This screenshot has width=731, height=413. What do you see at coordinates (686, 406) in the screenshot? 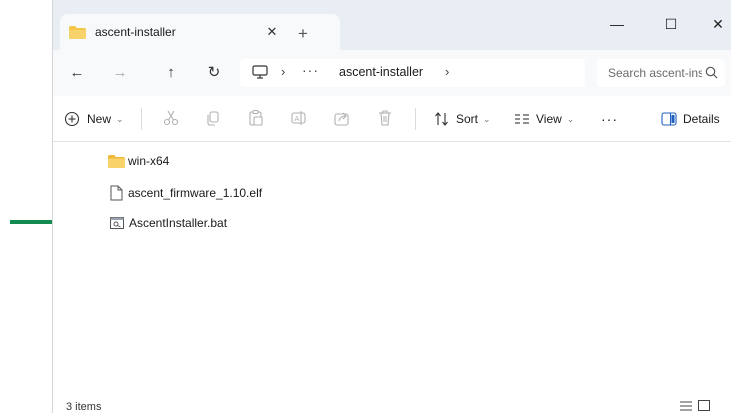
I see `details-view-icon` at bounding box center [686, 406].